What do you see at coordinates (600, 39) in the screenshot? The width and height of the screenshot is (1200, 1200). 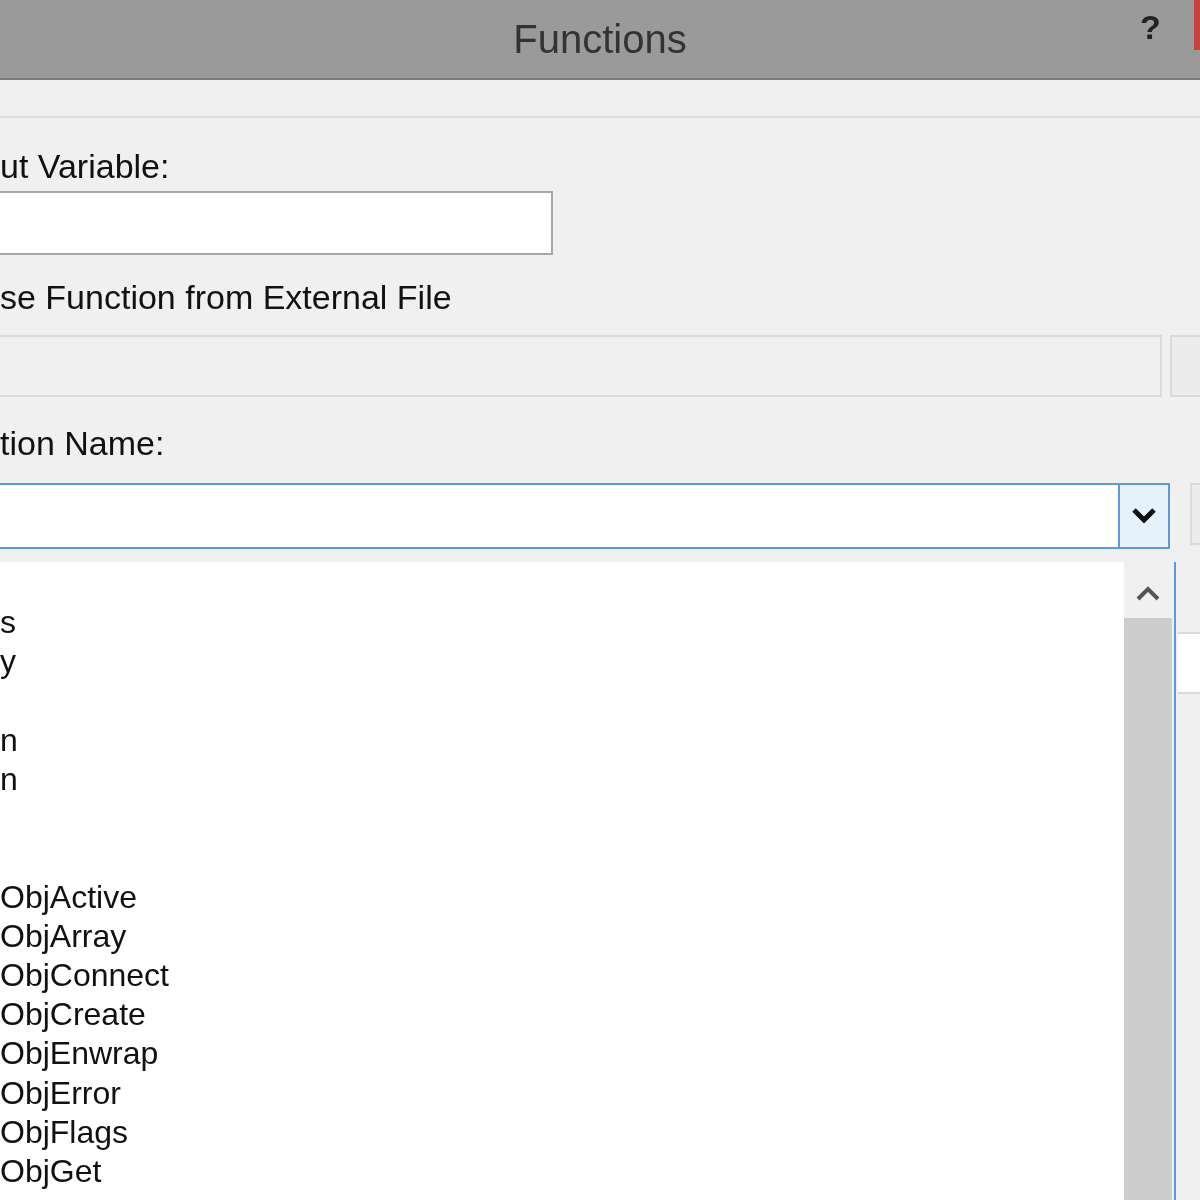 I see `window-title: Functions` at bounding box center [600, 39].